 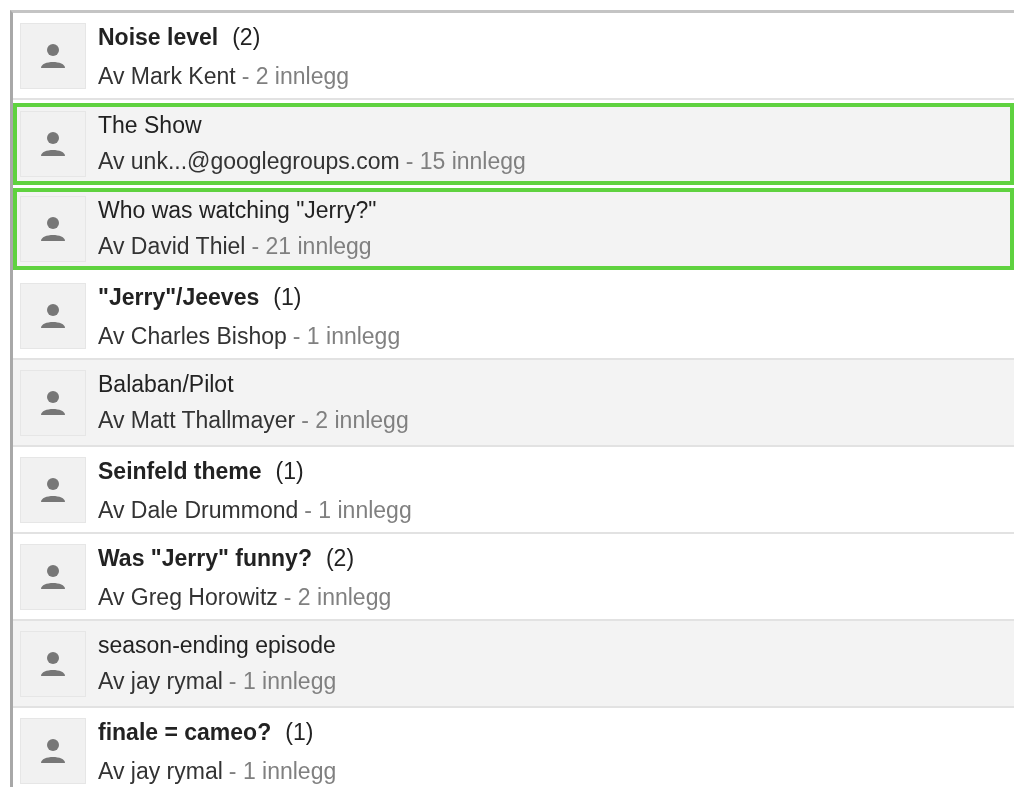 What do you see at coordinates (185, 733) in the screenshot?
I see `thread-title: finale = cameo?` at bounding box center [185, 733].